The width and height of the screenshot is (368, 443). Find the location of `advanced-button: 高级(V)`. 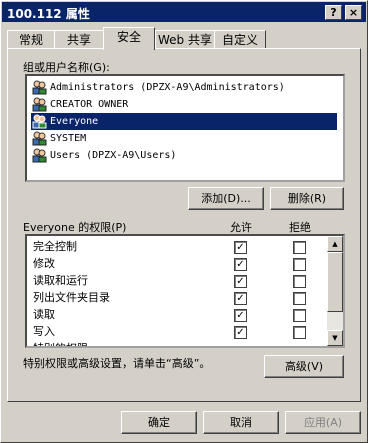

advanced-button: 高级(V) is located at coordinates (304, 366).